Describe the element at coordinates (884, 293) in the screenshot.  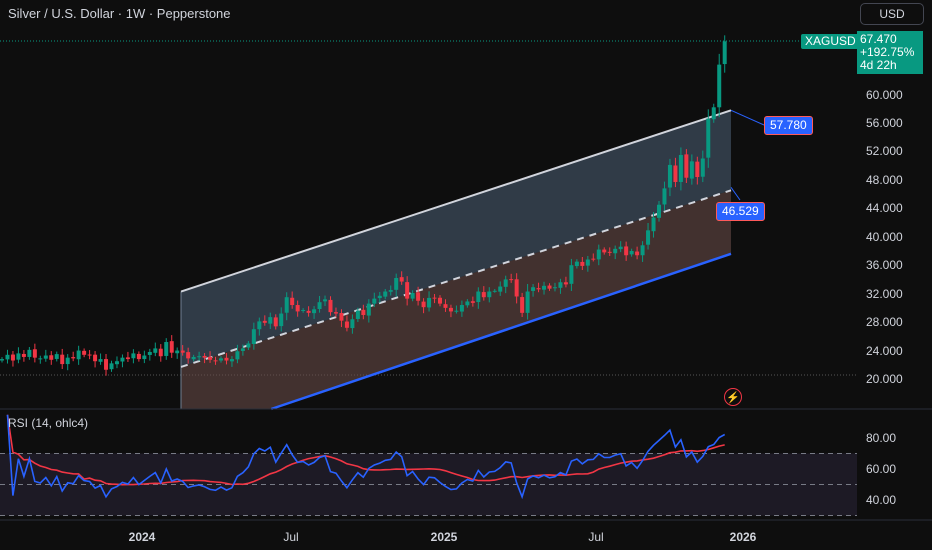
I see `price-axis-label: 32.000` at that location.